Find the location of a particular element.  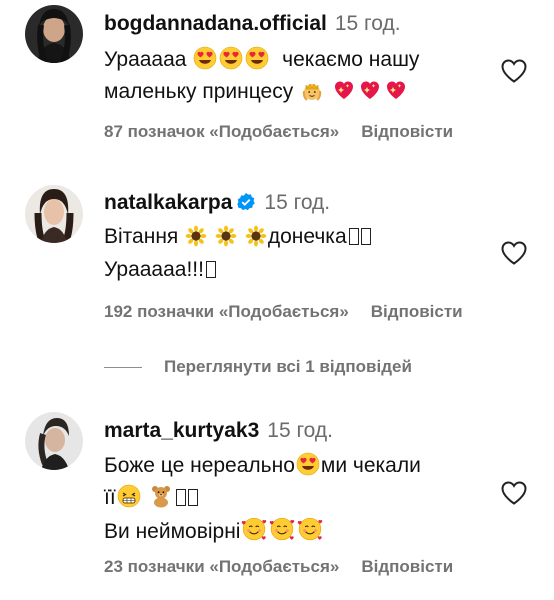

comment-header: natalkakarpa 15 год. is located at coordinates (217, 203).